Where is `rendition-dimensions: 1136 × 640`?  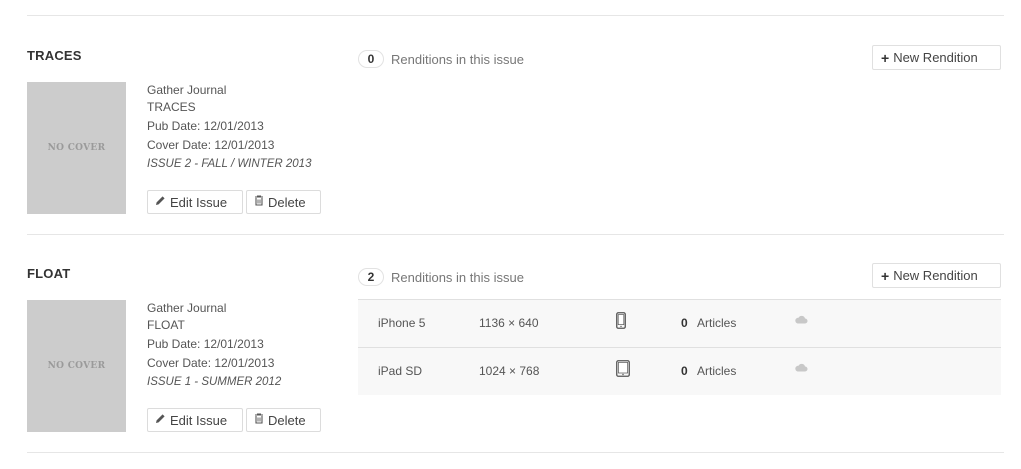 rendition-dimensions: 1136 × 640 is located at coordinates (509, 323).